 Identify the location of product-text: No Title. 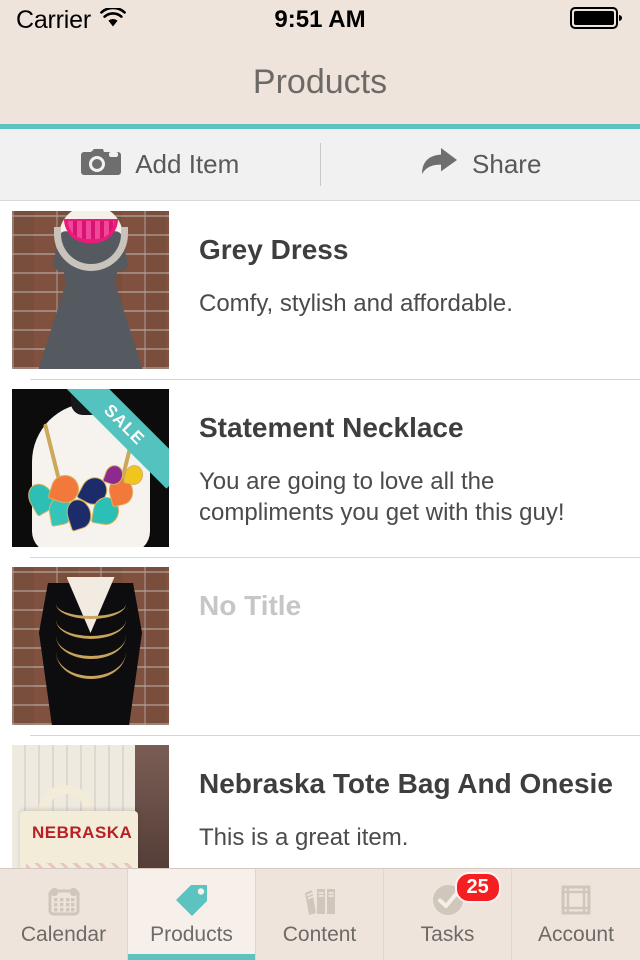
(404, 605).